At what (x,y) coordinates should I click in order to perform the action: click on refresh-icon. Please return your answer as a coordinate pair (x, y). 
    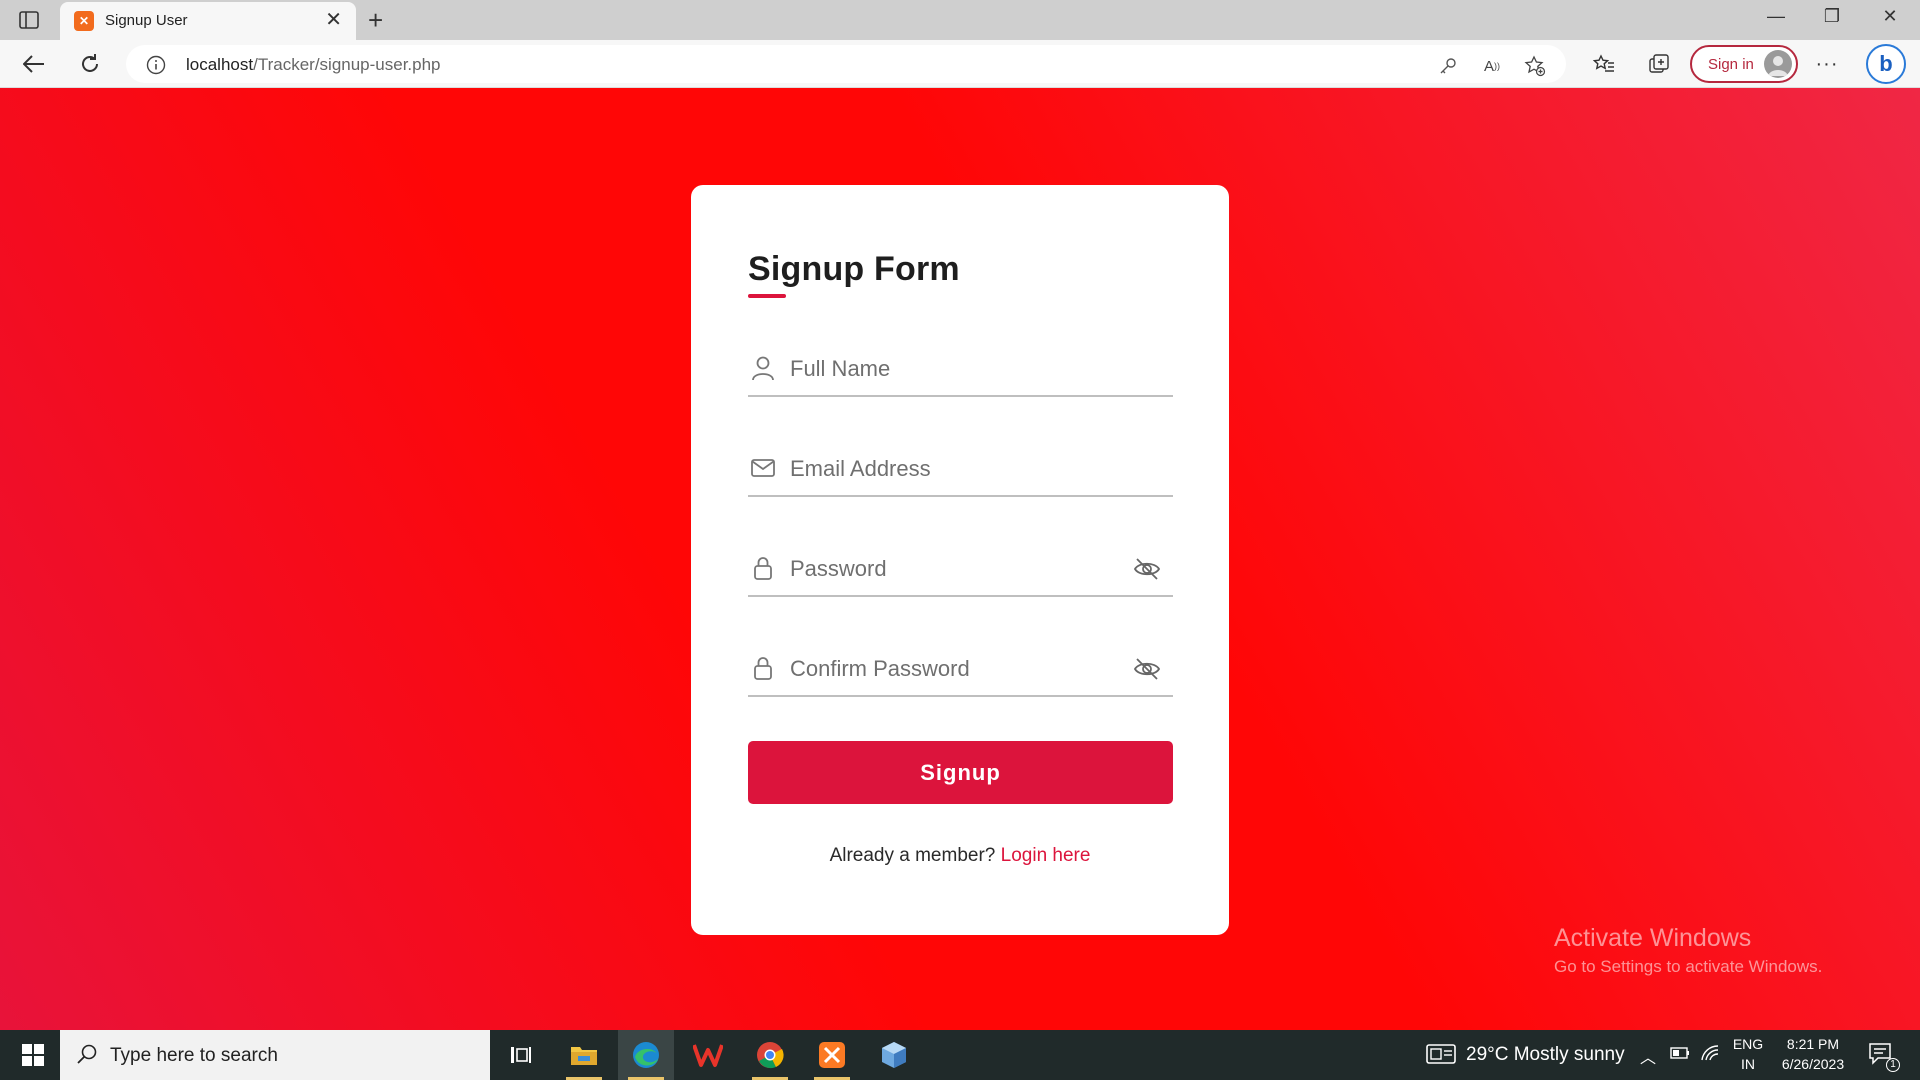
    Looking at the image, I should click on (90, 64).